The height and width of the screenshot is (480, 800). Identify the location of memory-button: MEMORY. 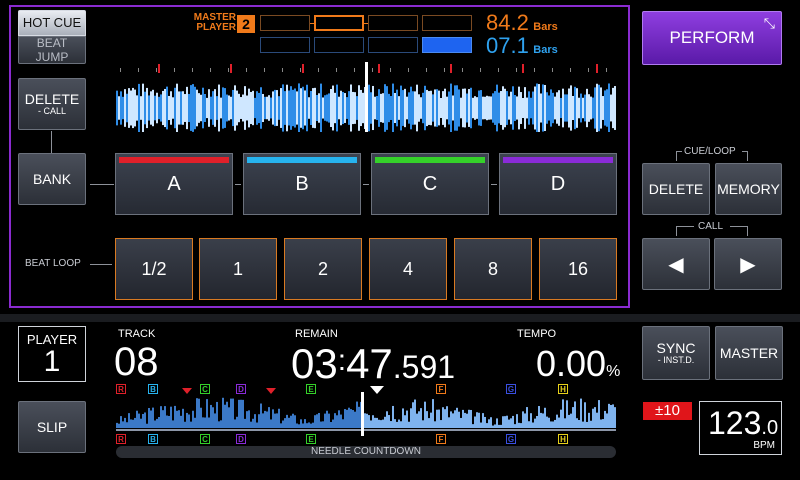
(748, 189).